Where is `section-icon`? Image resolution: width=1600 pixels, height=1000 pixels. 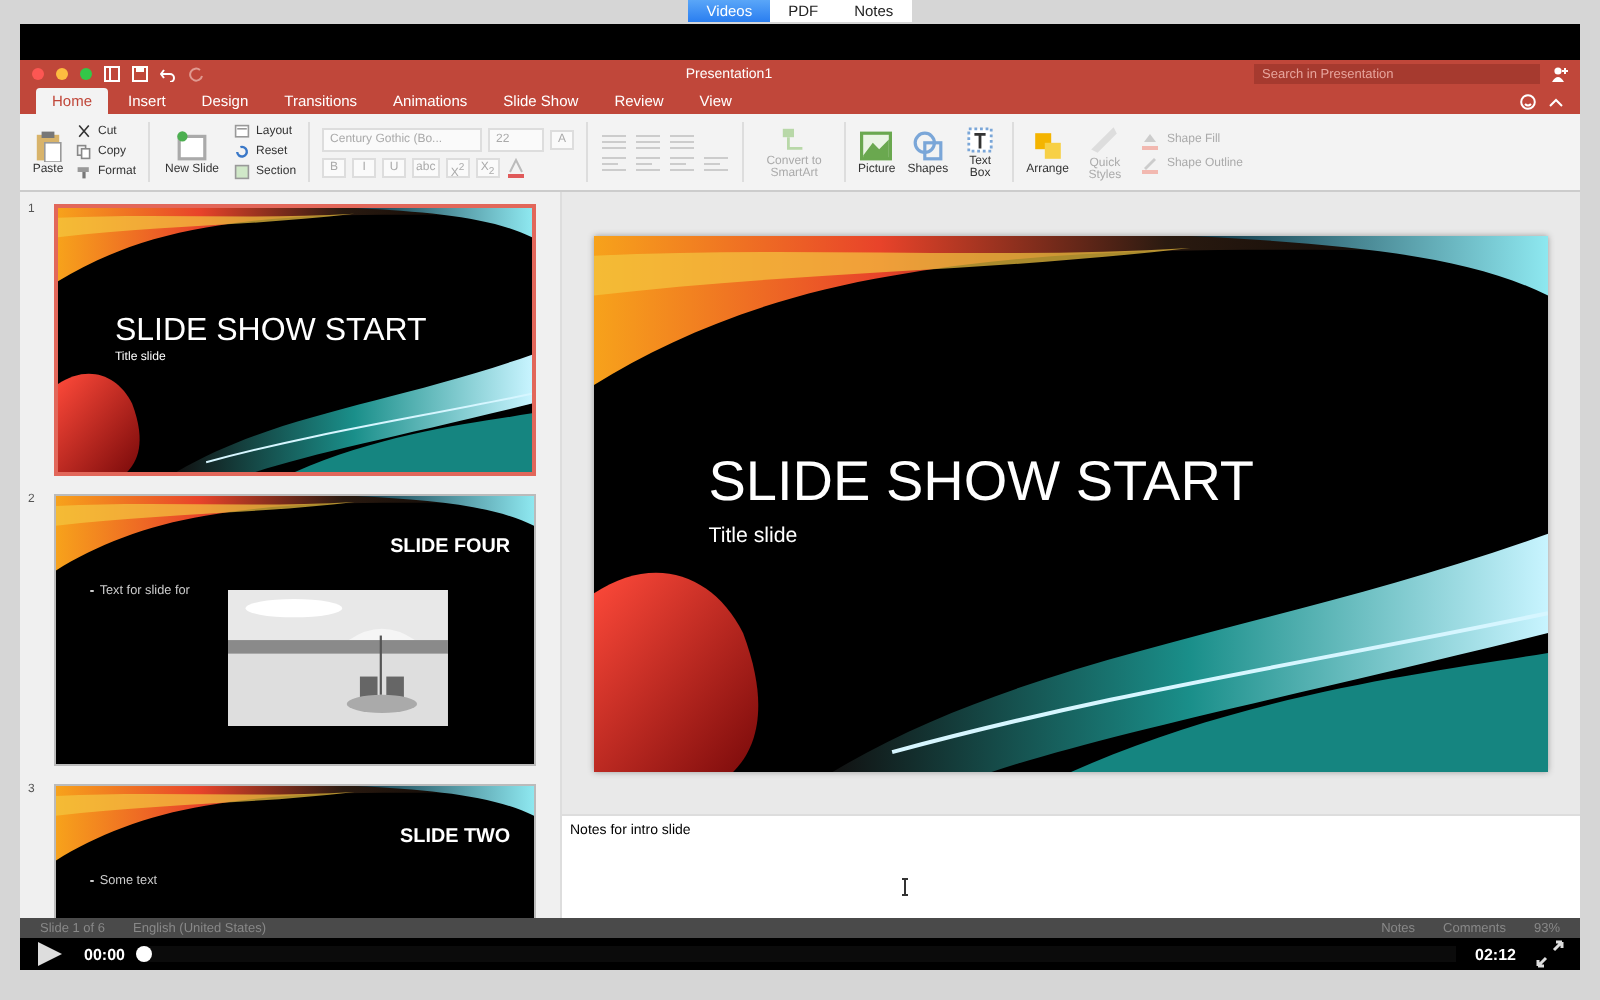
section-icon is located at coordinates (242, 172).